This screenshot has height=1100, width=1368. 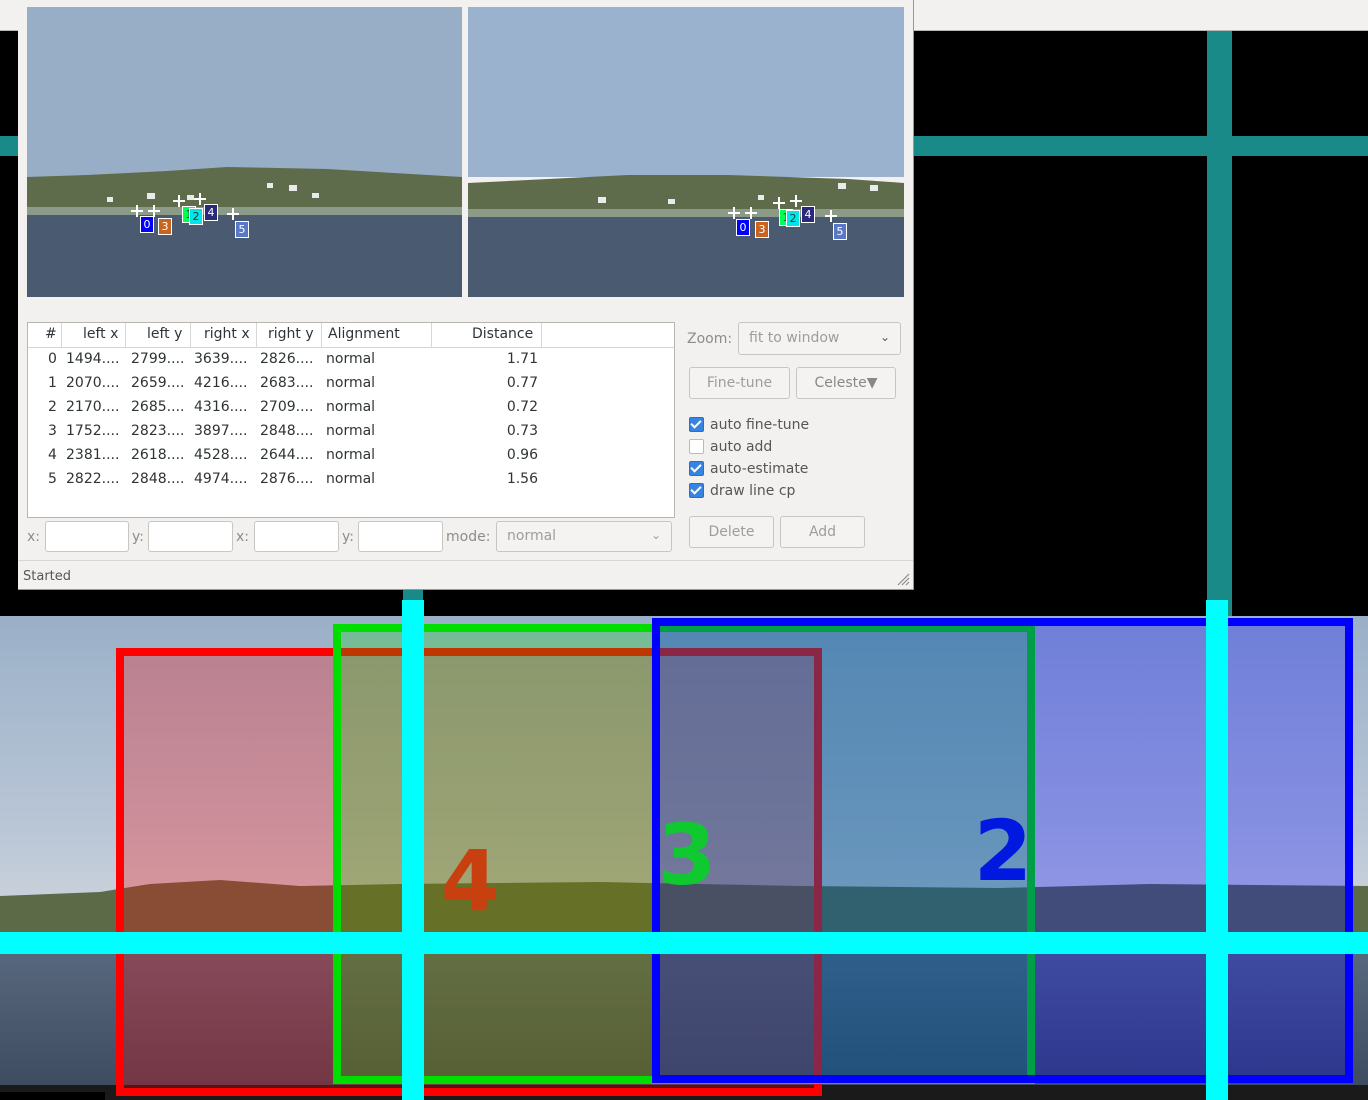 What do you see at coordinates (47, 576) in the screenshot?
I see `status-bar-text: Started` at bounding box center [47, 576].